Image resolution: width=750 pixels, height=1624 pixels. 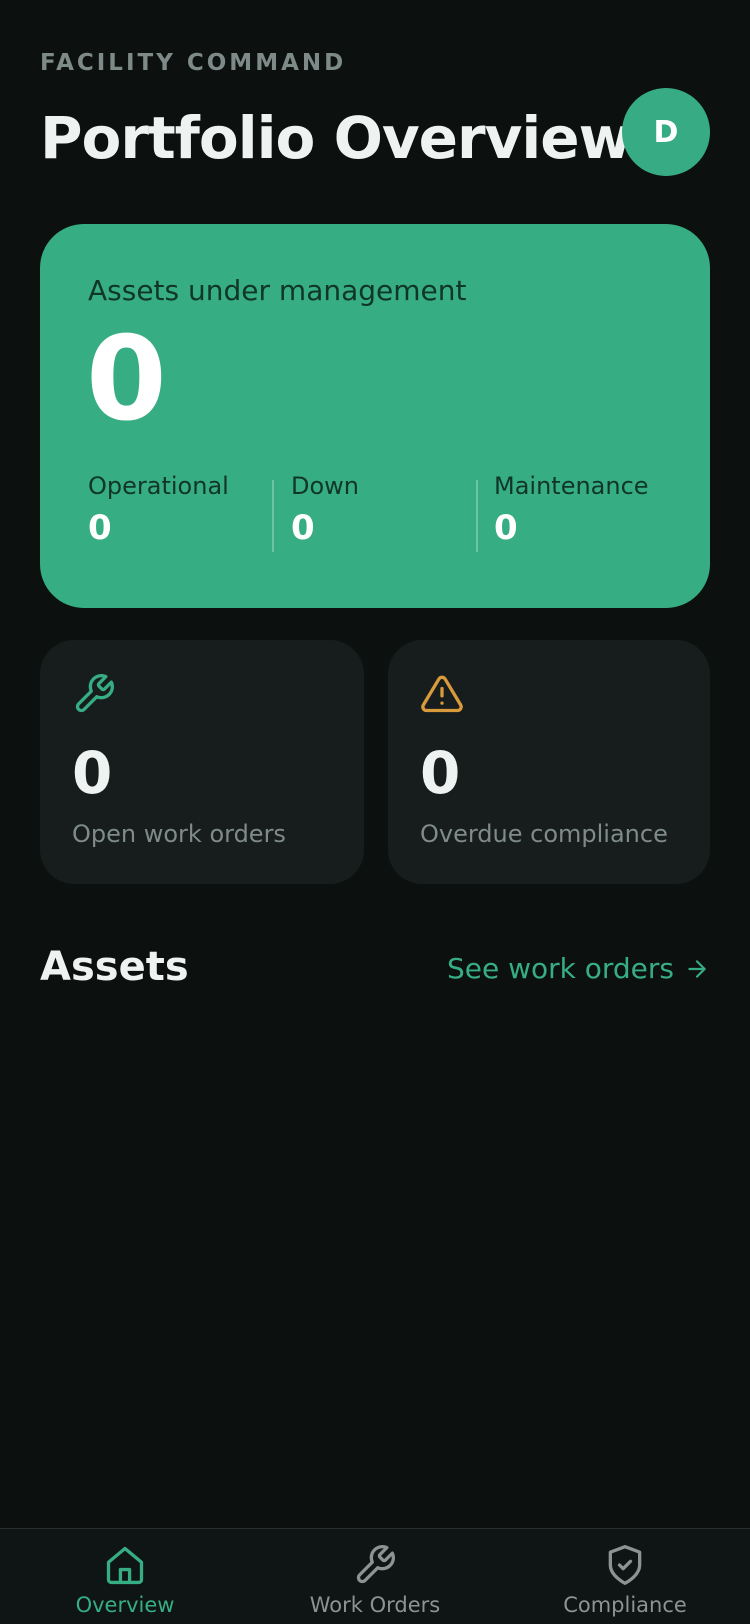 I want to click on nav-label: Work Orders, so click(x=375, y=1605).